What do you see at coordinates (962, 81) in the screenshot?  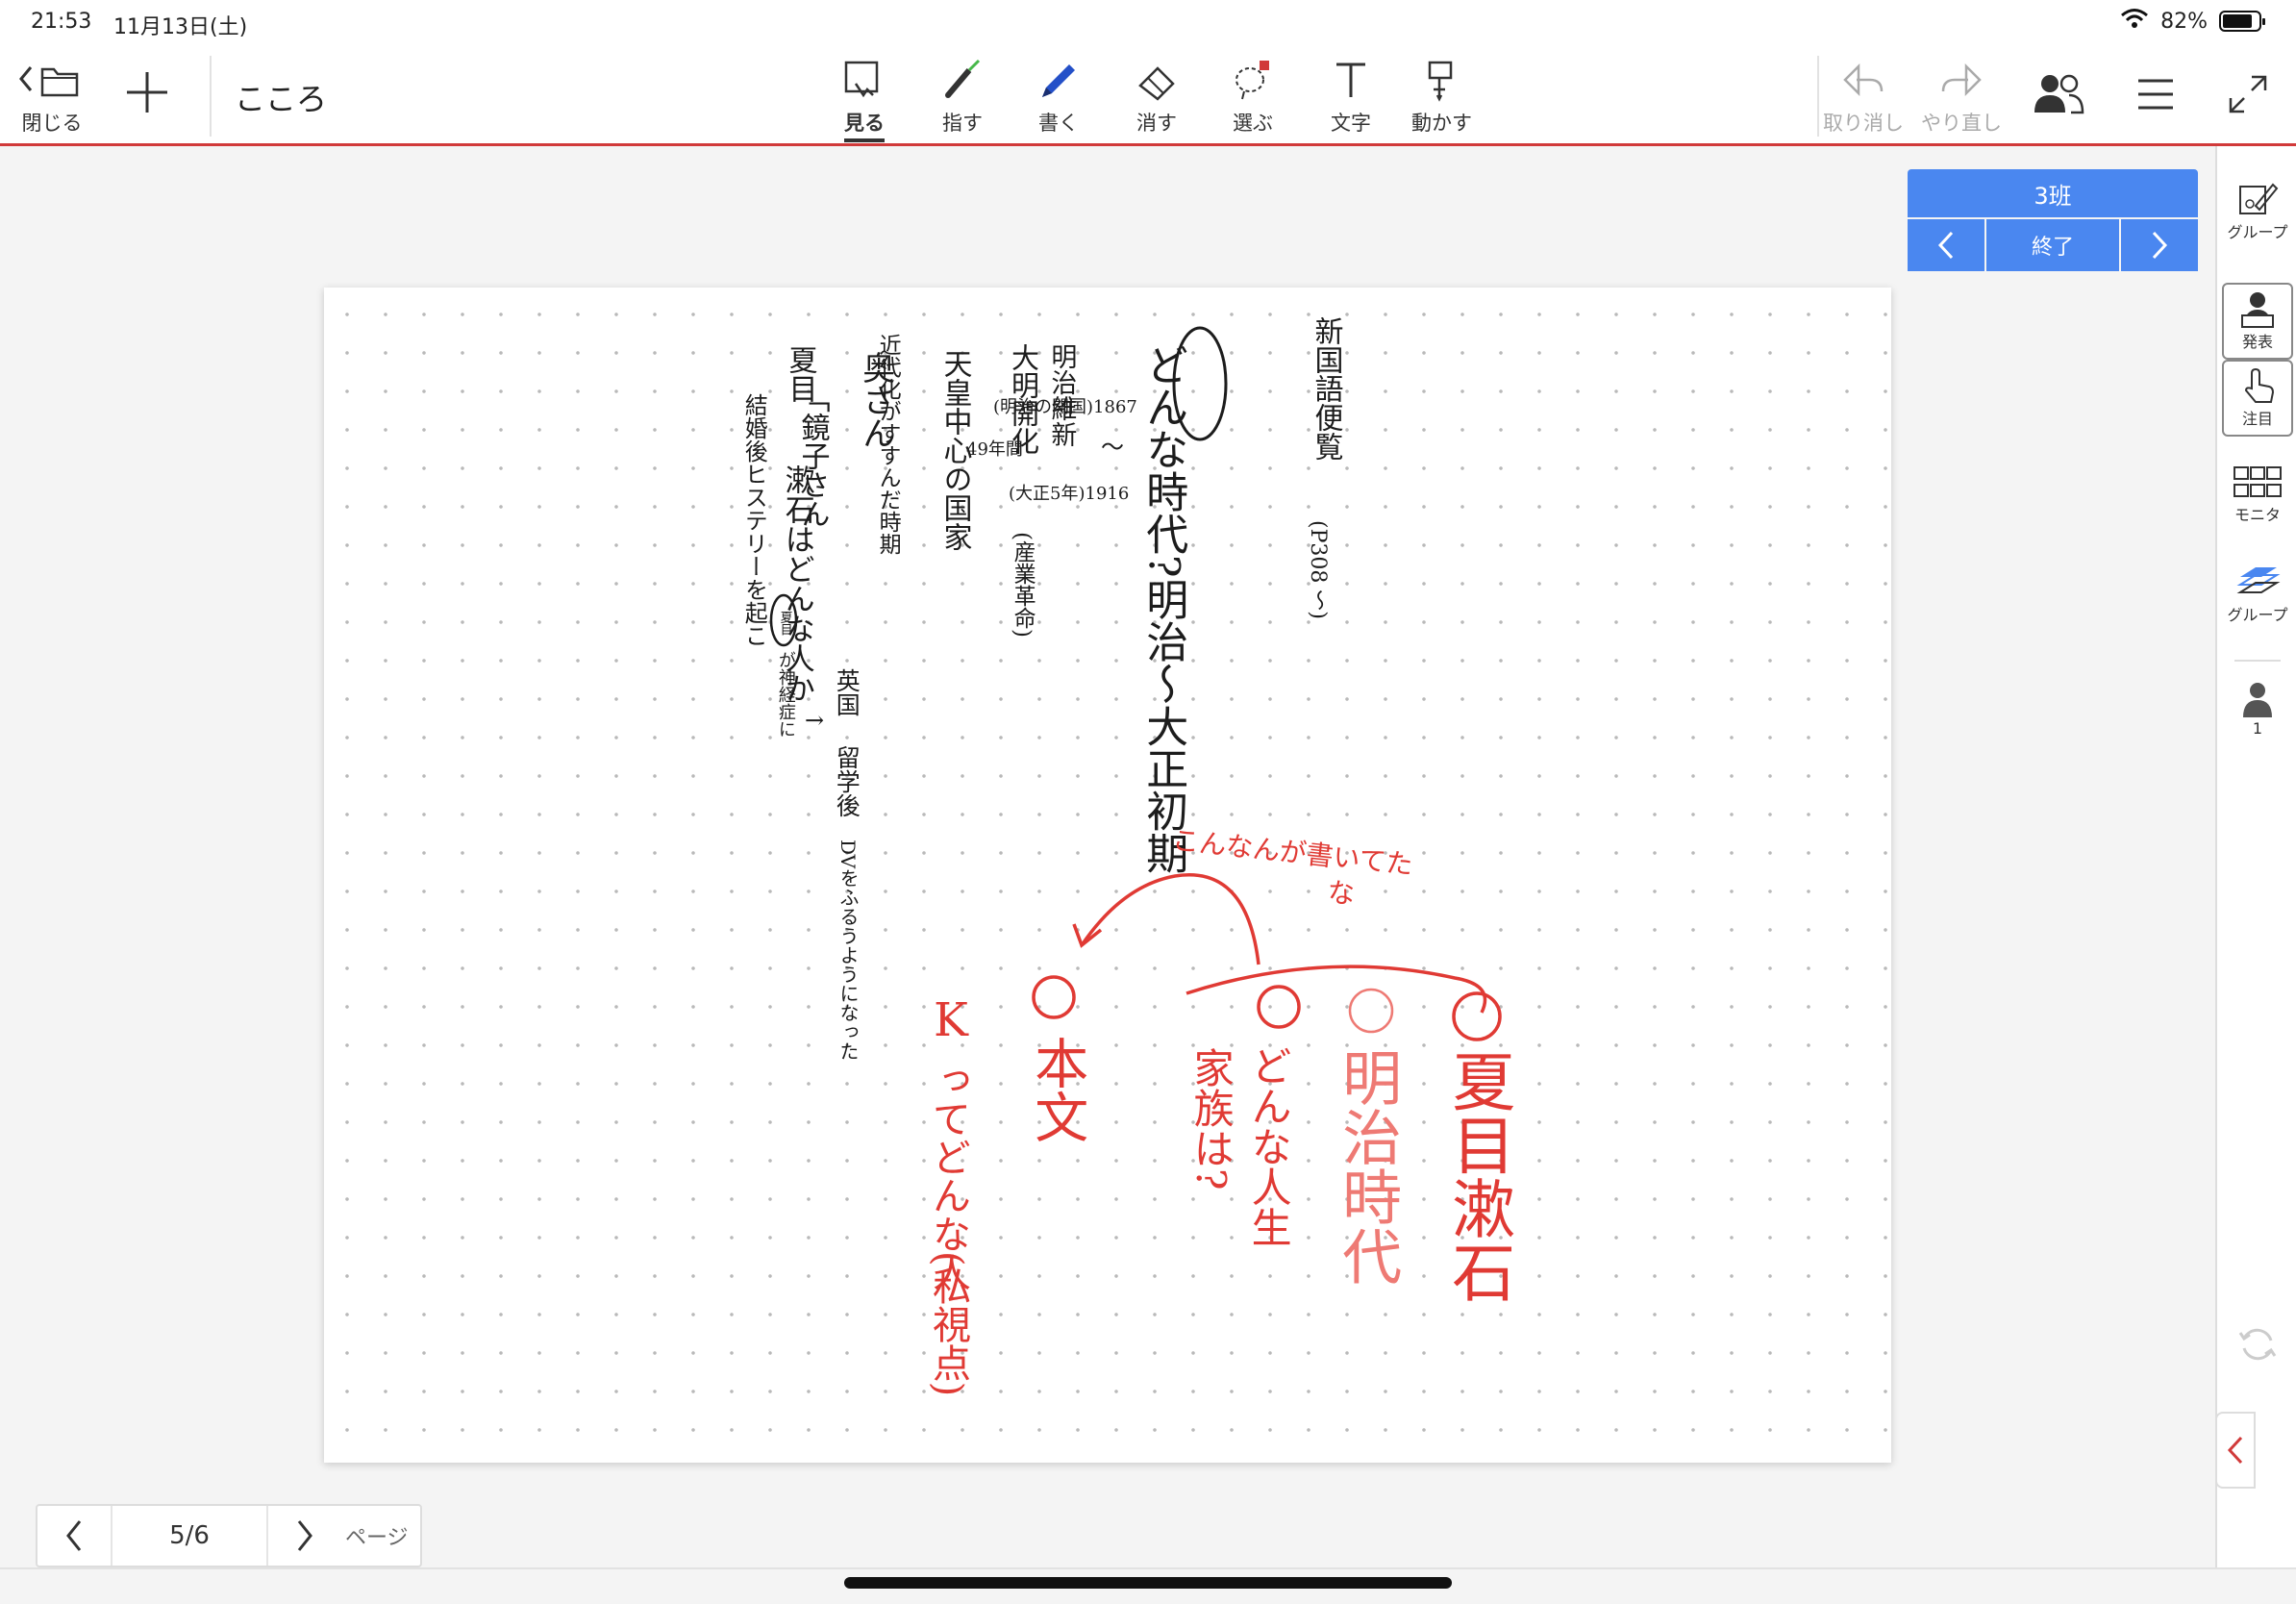 I see `laser-pointer-icon` at bounding box center [962, 81].